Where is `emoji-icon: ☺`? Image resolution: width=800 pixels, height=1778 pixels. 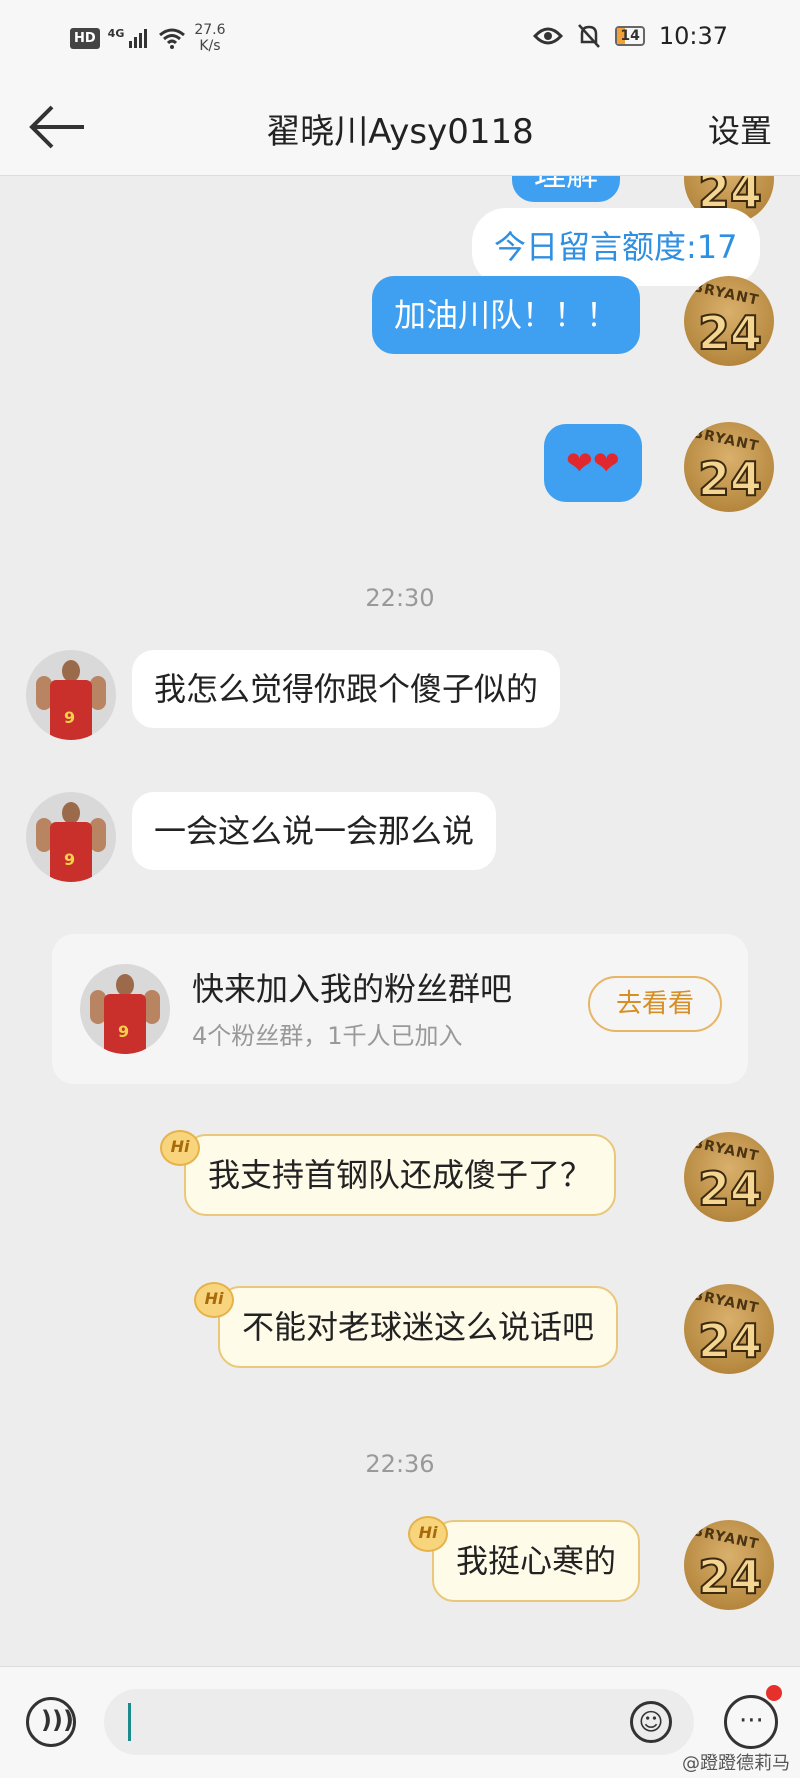
emoji-icon: ☺ is located at coordinates (651, 1722).